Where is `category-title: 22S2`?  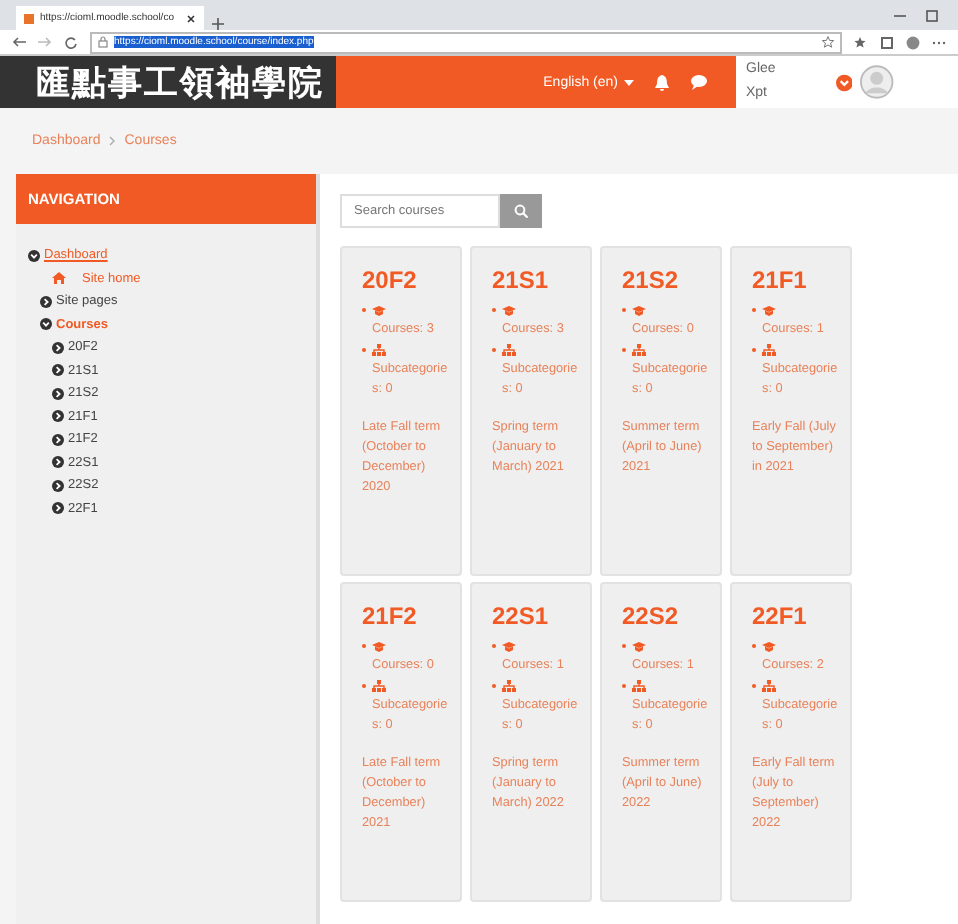 category-title: 22S2 is located at coordinates (665, 616).